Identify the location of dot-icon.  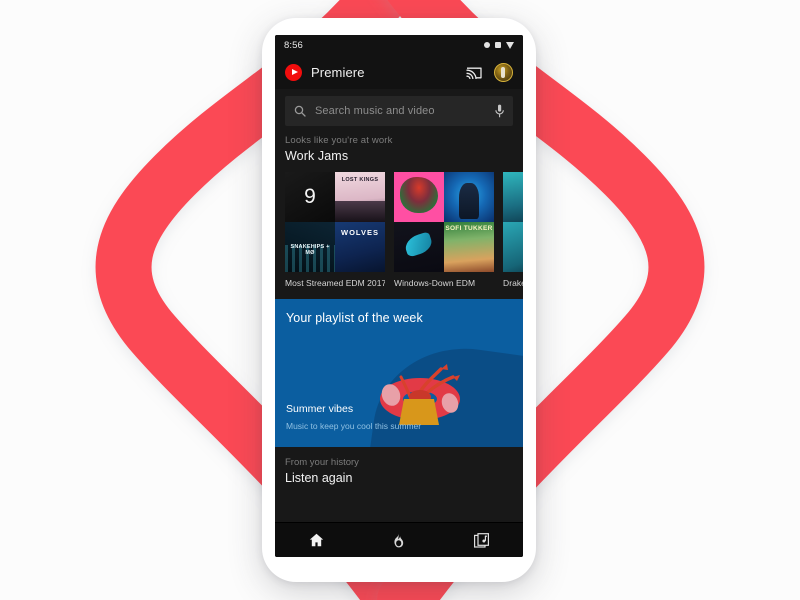
(487, 45).